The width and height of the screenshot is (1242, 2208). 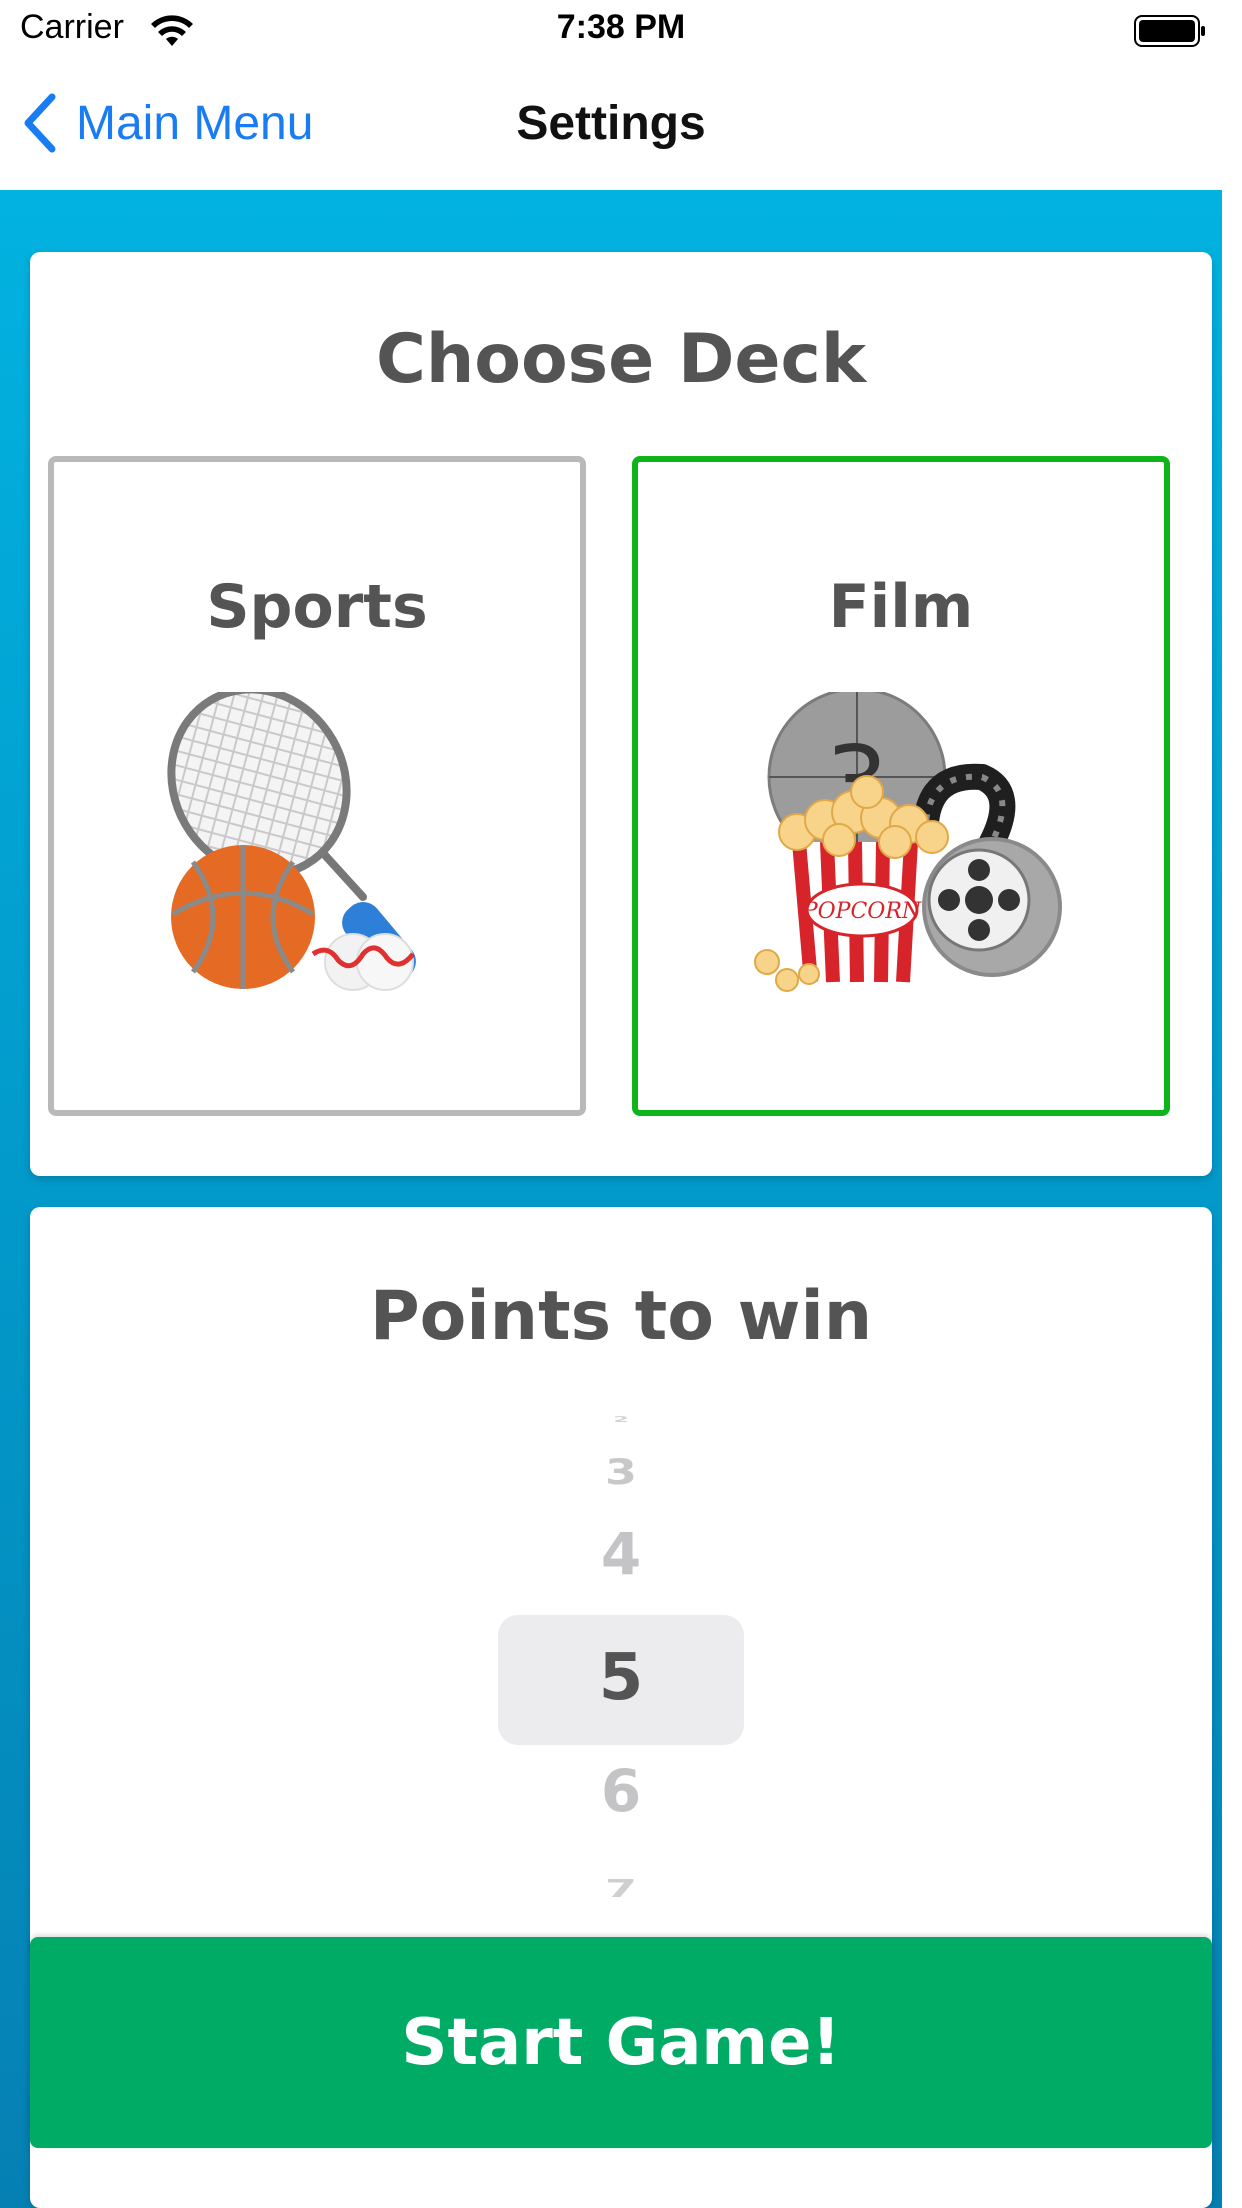 What do you see at coordinates (1232, 1104) in the screenshot?
I see `right-edge-strip` at bounding box center [1232, 1104].